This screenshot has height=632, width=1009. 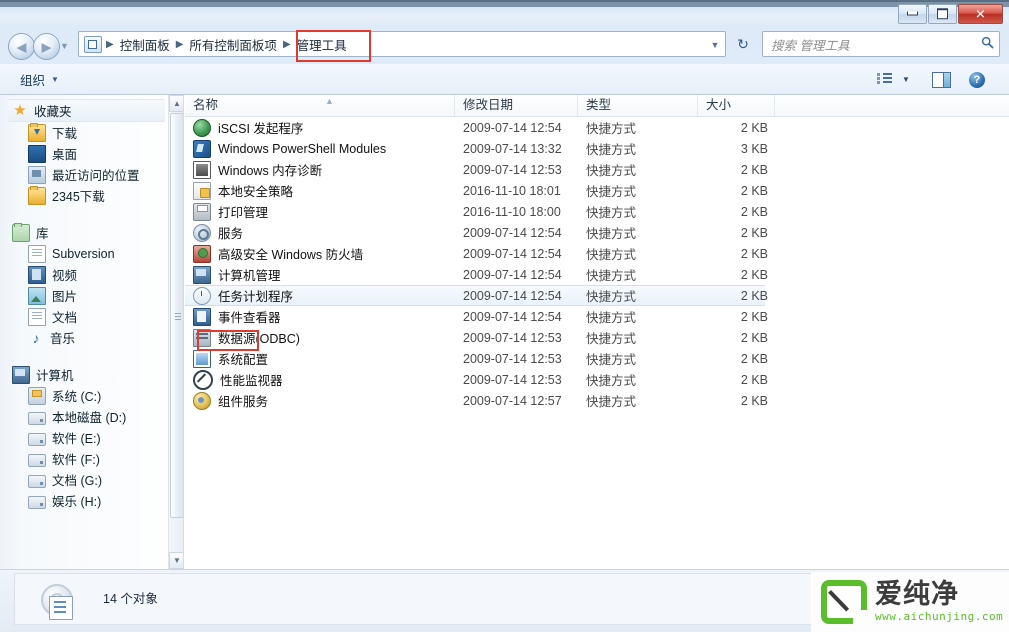 I want to click on file-name-label: 计算机管理, so click(x=249, y=276).